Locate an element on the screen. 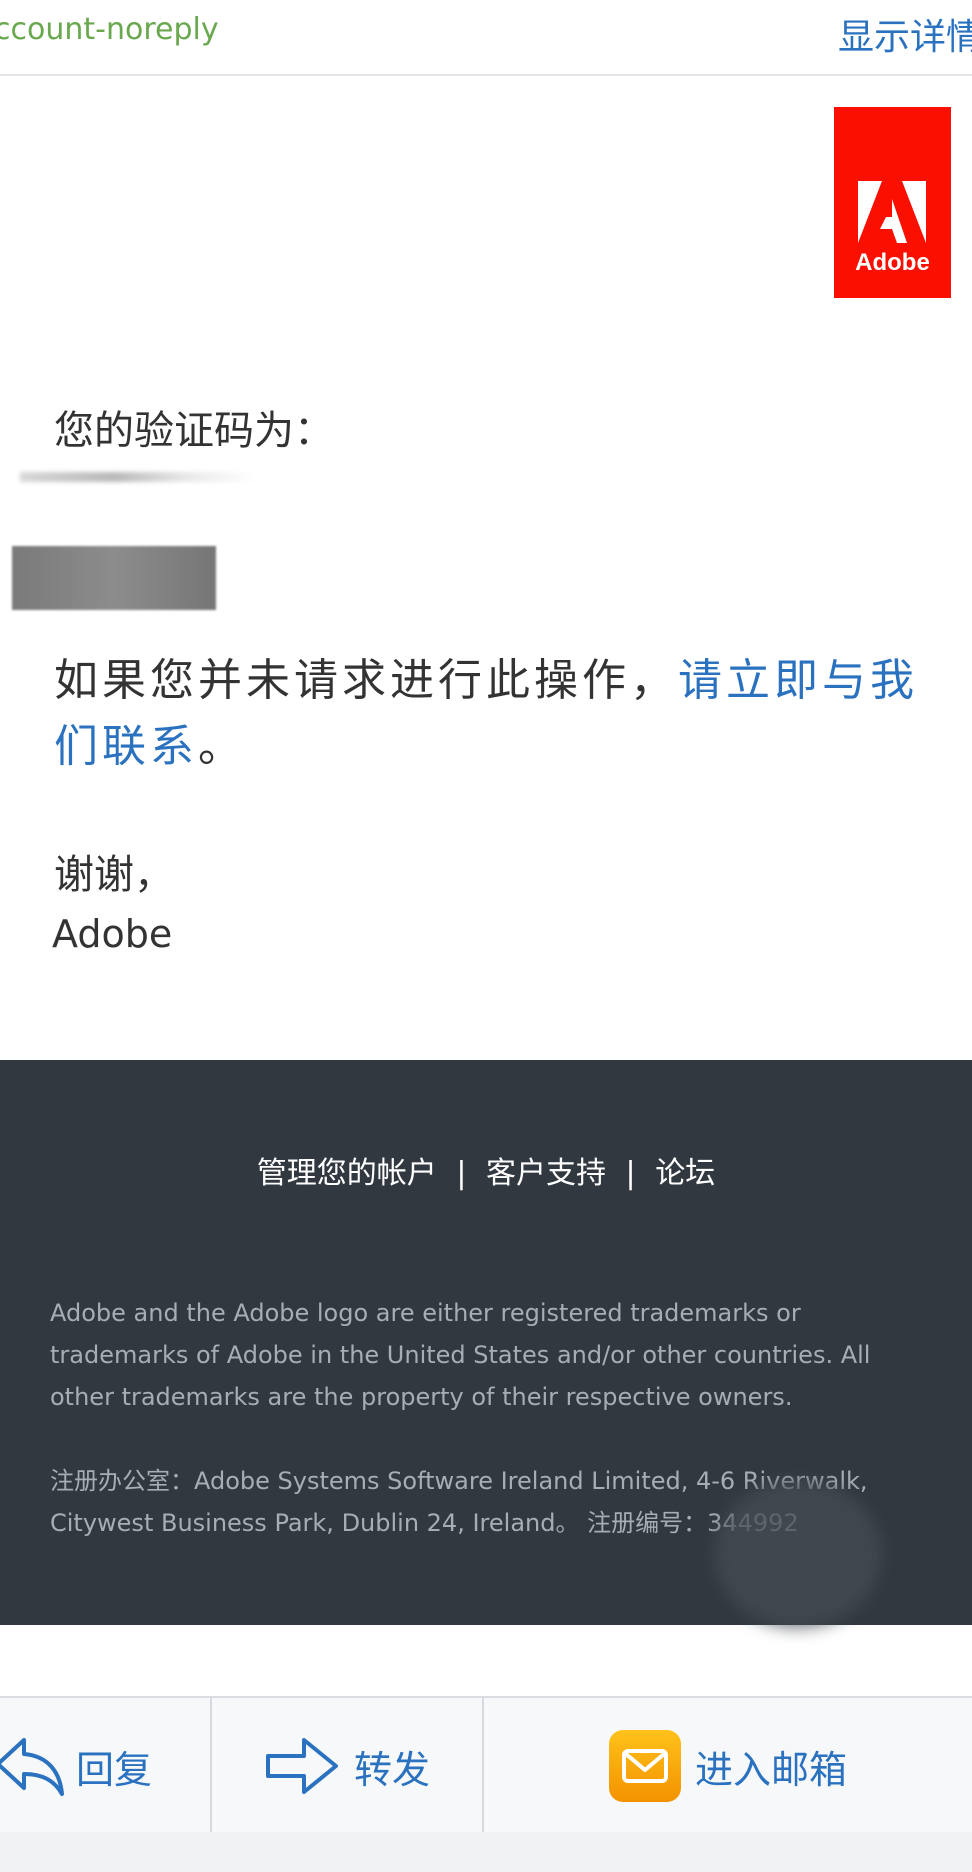 The width and height of the screenshot is (972, 1872). signature: Adobe is located at coordinates (112, 934).